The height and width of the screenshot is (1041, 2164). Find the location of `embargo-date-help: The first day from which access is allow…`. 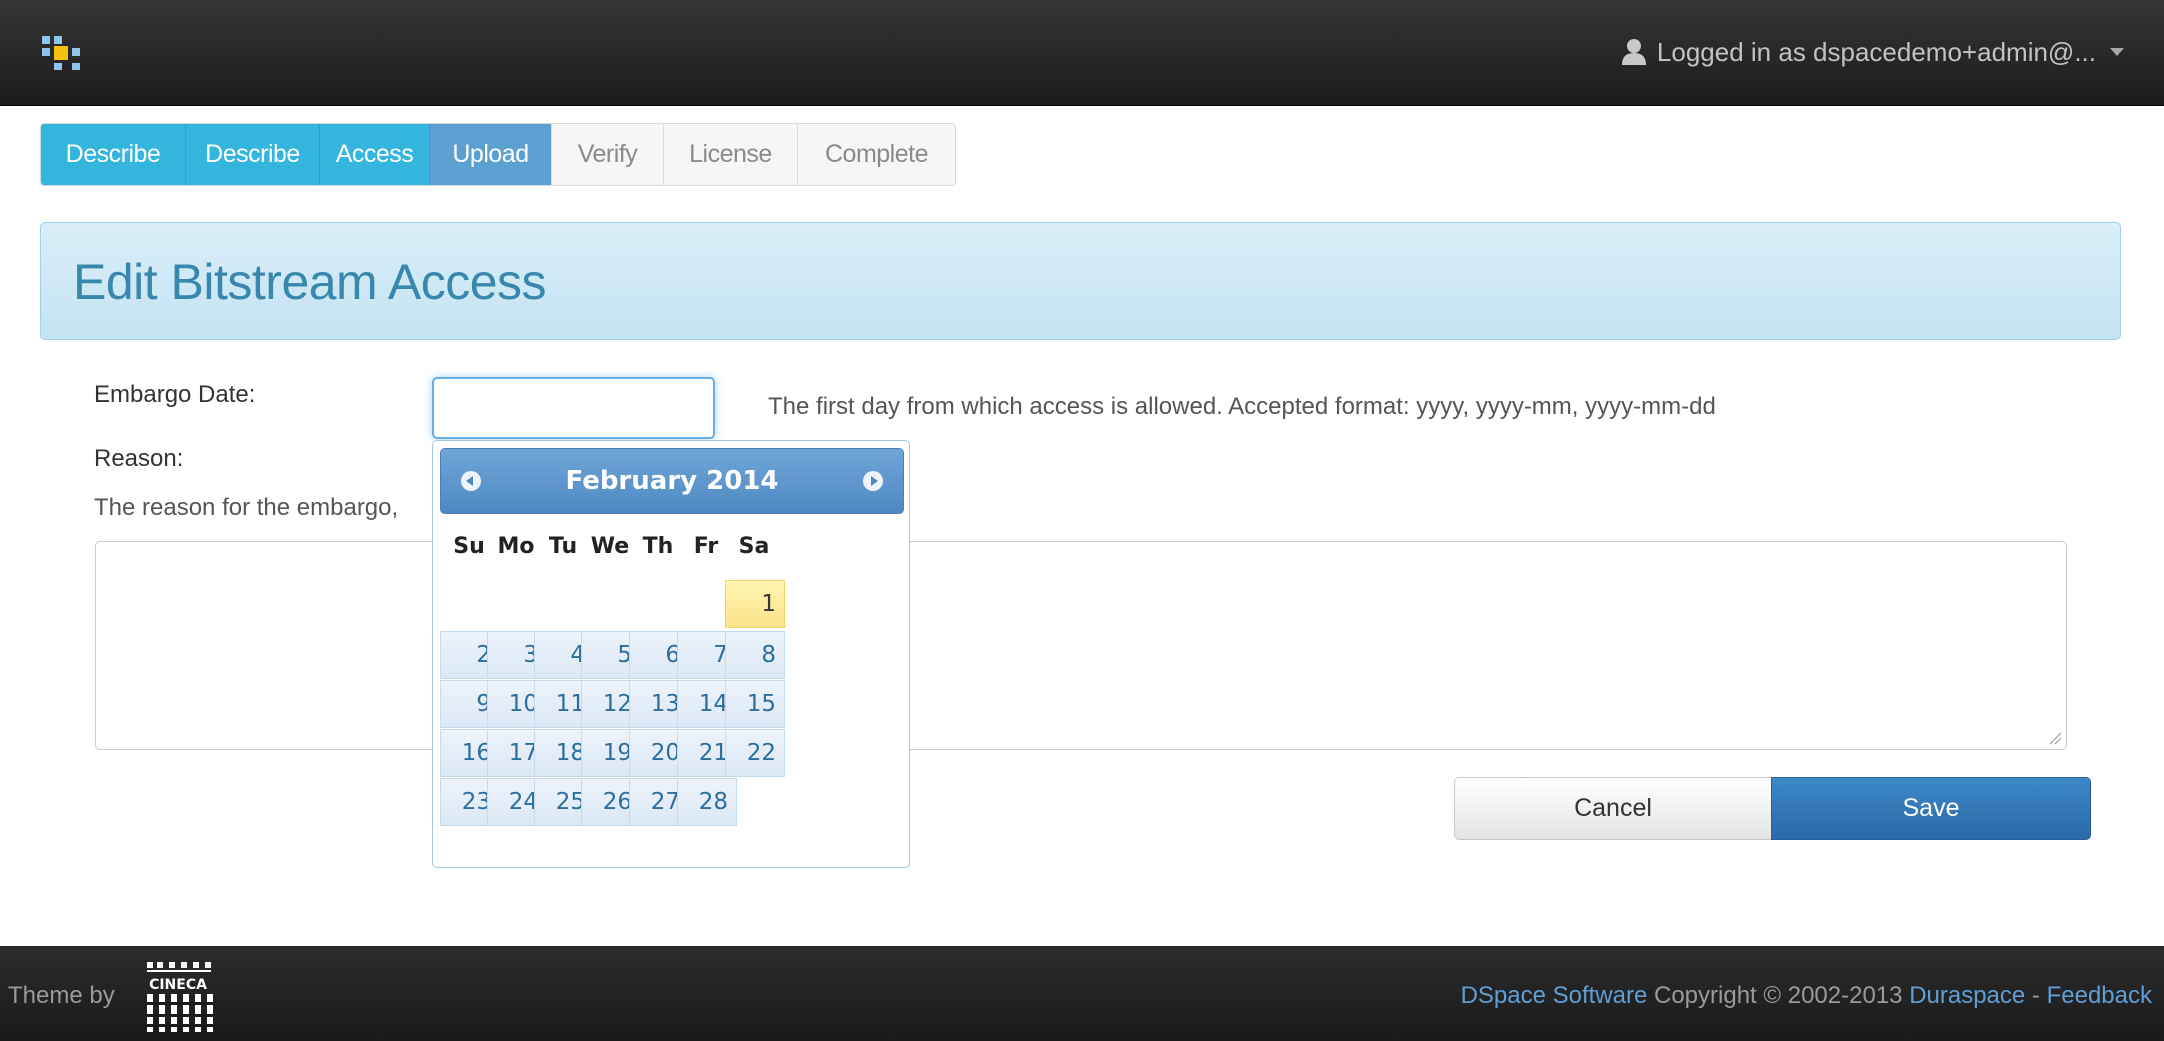

embargo-date-help: The first day from which access is allow… is located at coordinates (1242, 406).